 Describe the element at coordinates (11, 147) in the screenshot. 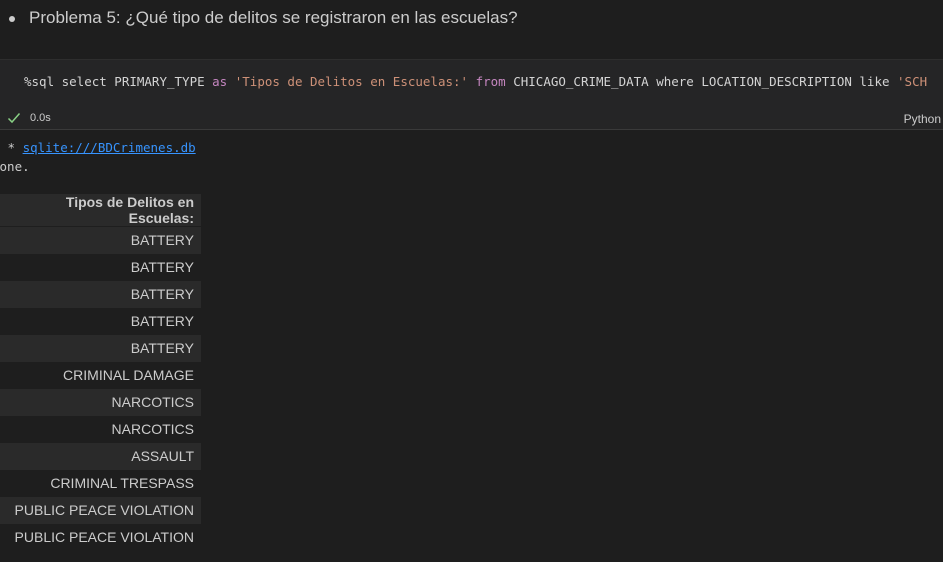

I see `connection-prefix: *` at that location.